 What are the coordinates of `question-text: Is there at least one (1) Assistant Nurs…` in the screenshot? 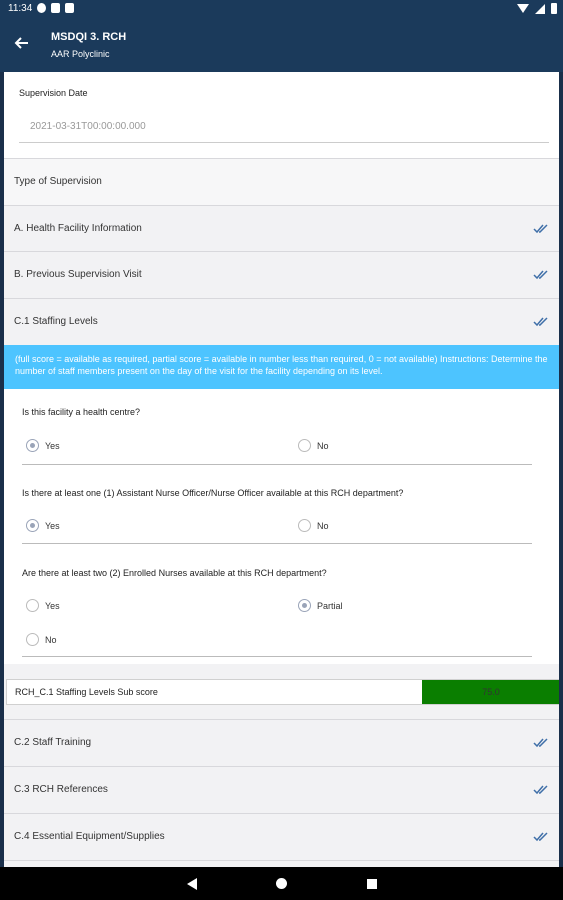 It's located at (213, 493).